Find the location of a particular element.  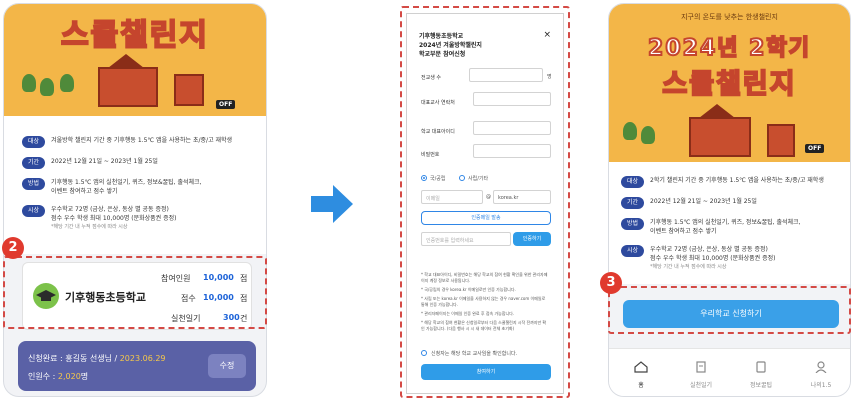

tips-icon is located at coordinates (761, 367).